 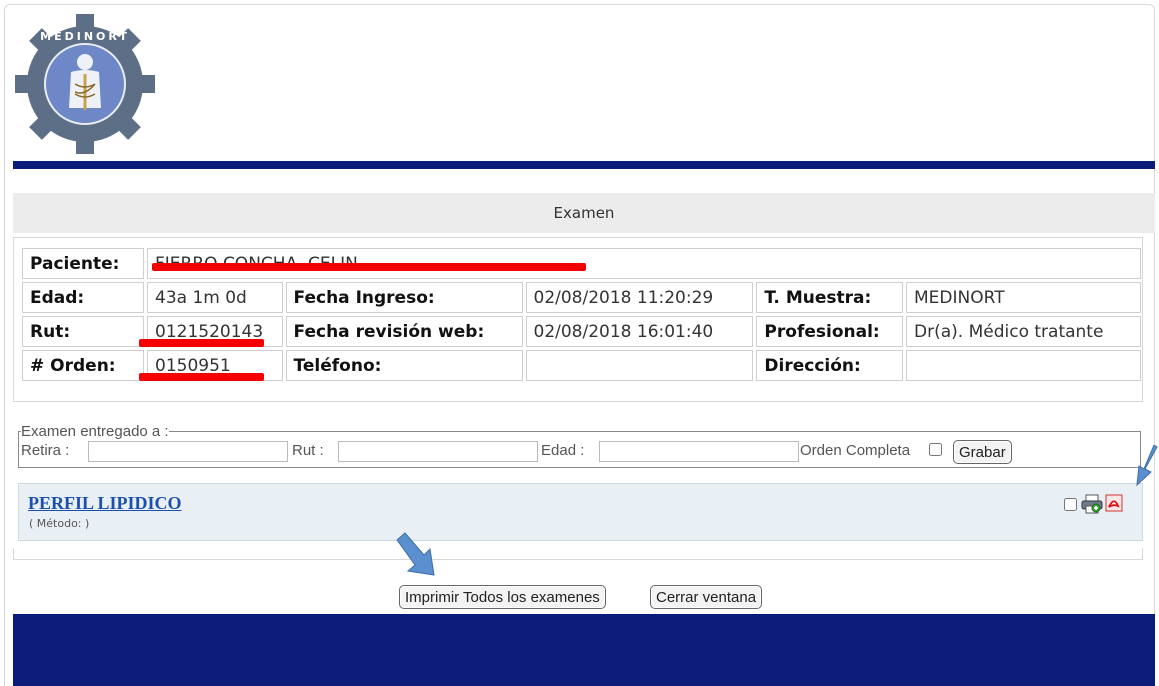 I want to click on close-window-button: Cerrar ventana, so click(x=706, y=597).